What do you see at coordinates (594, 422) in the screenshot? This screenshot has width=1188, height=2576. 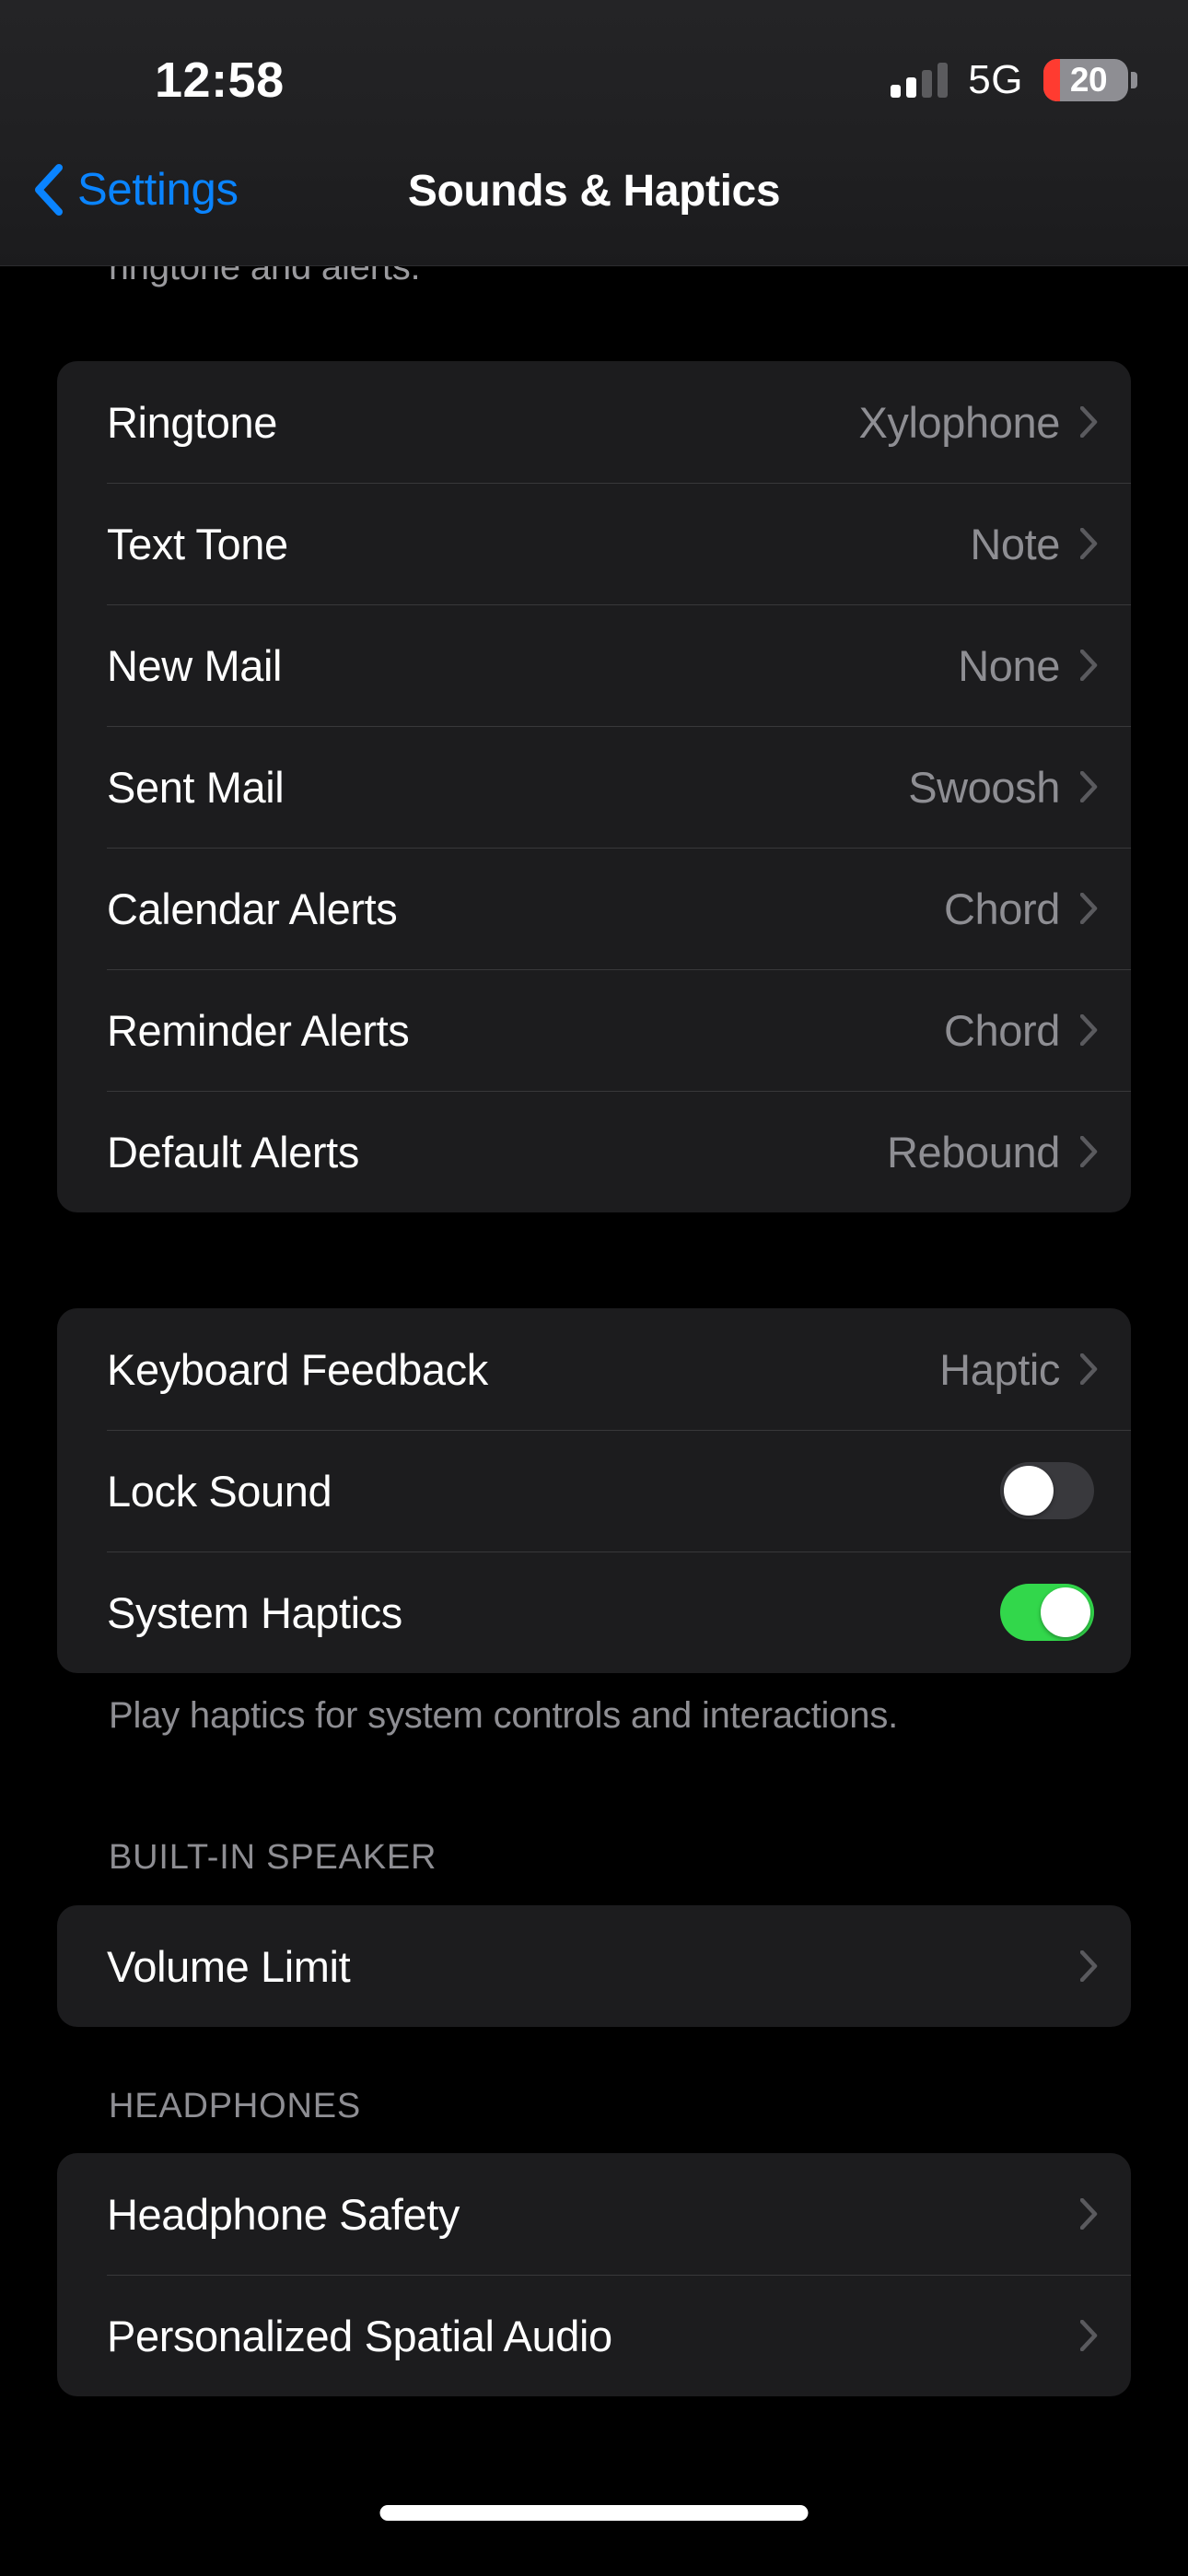 I see `row-ringtone: Ringtone Xylophone` at bounding box center [594, 422].